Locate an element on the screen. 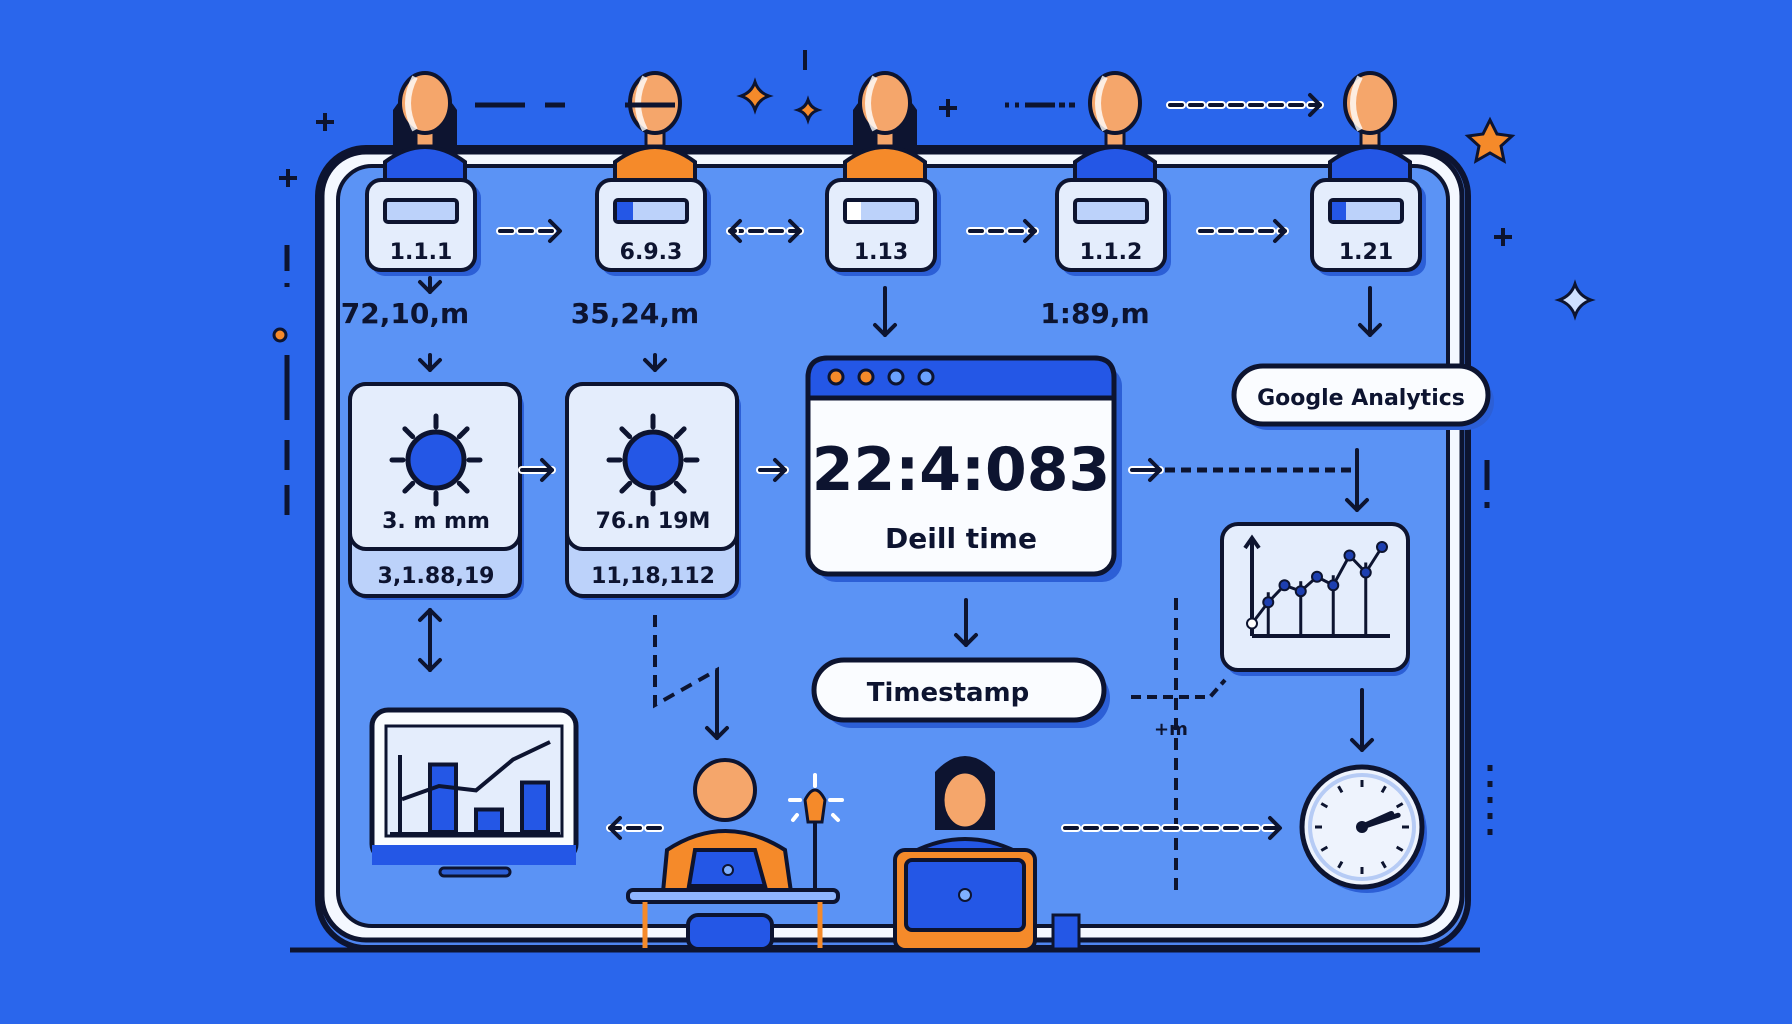  version-label: 1.1.1 is located at coordinates (421, 252).